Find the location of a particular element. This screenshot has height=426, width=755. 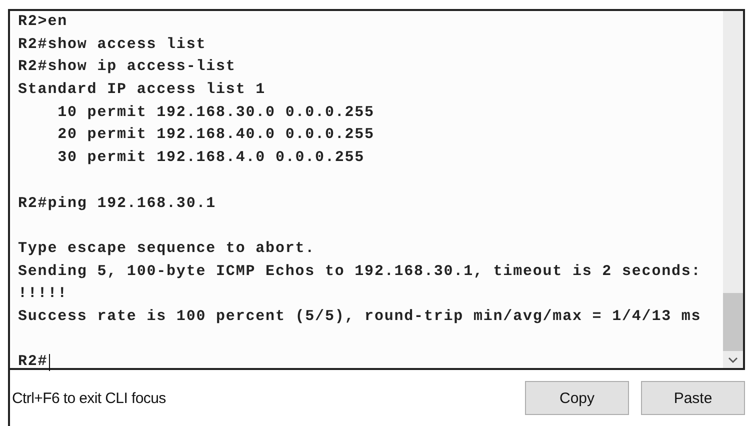

terminal-line: 30 permit 192.168.4.0 0.0.0.255 is located at coordinates (211, 158).